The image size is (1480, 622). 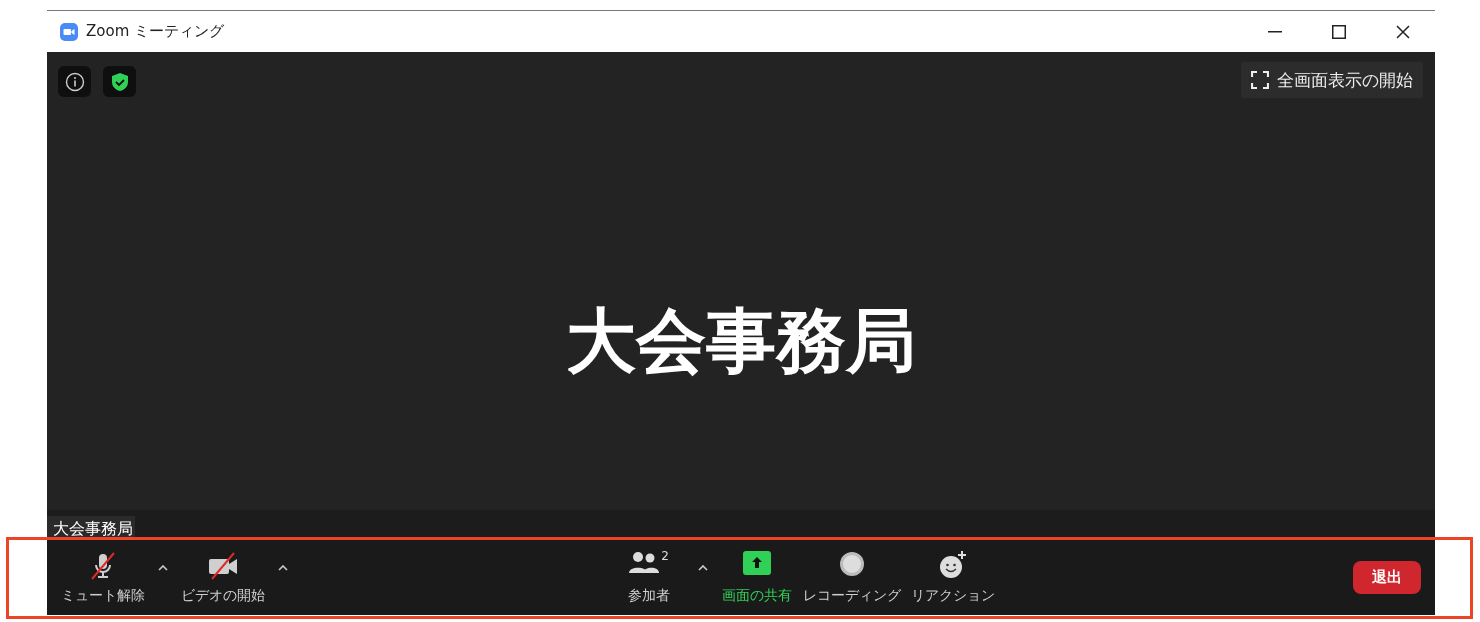 I want to click on fullscreen-button: 全画面表示の開始, so click(x=1332, y=80).